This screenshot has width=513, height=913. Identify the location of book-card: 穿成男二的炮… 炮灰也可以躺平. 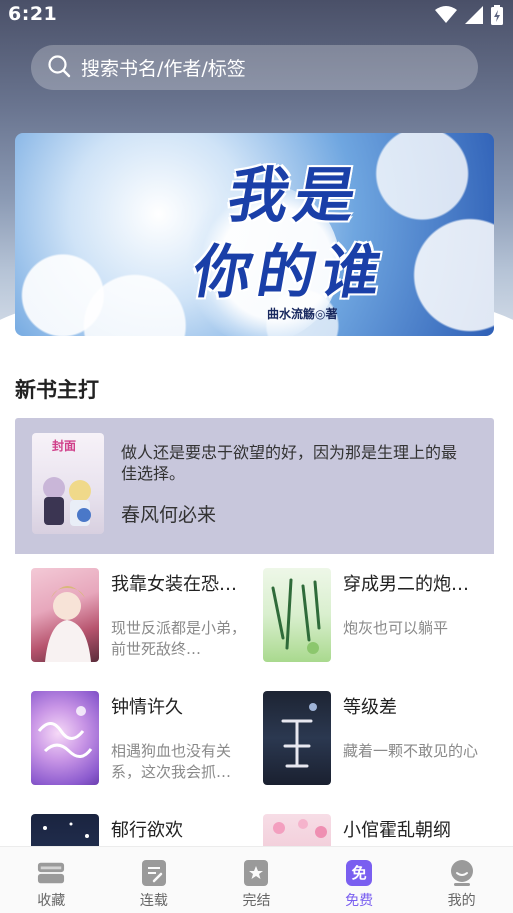
(378, 616).